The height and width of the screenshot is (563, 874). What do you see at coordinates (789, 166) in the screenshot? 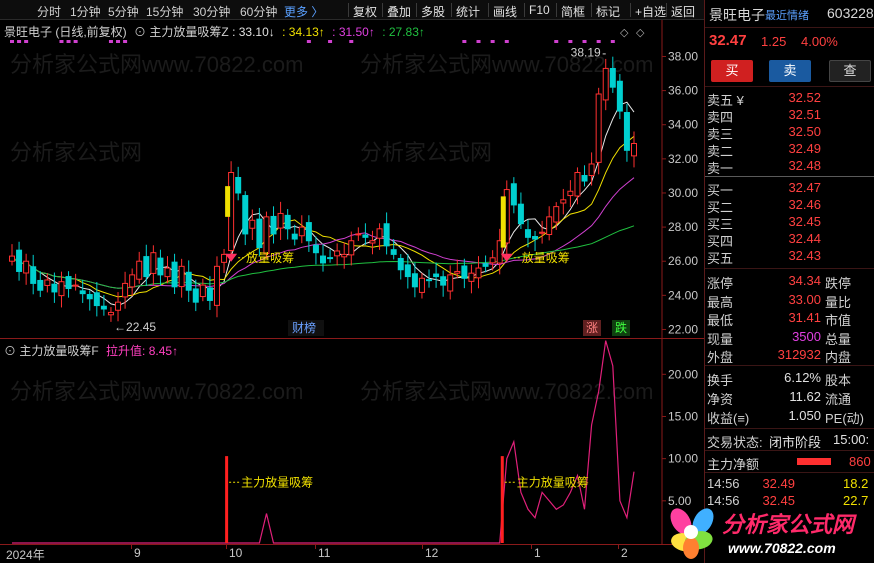
I see `ask-row: 卖一 32.48` at bounding box center [789, 166].